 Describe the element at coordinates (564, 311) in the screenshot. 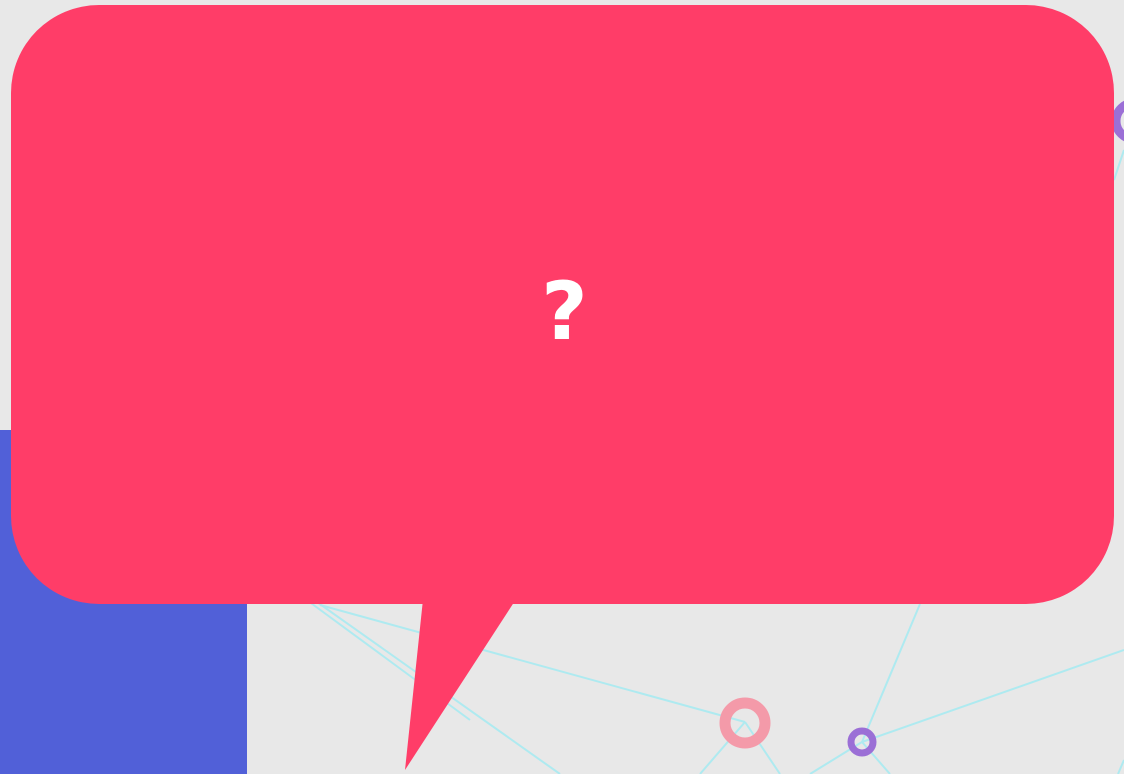

I see `question-mark-text: ?` at that location.